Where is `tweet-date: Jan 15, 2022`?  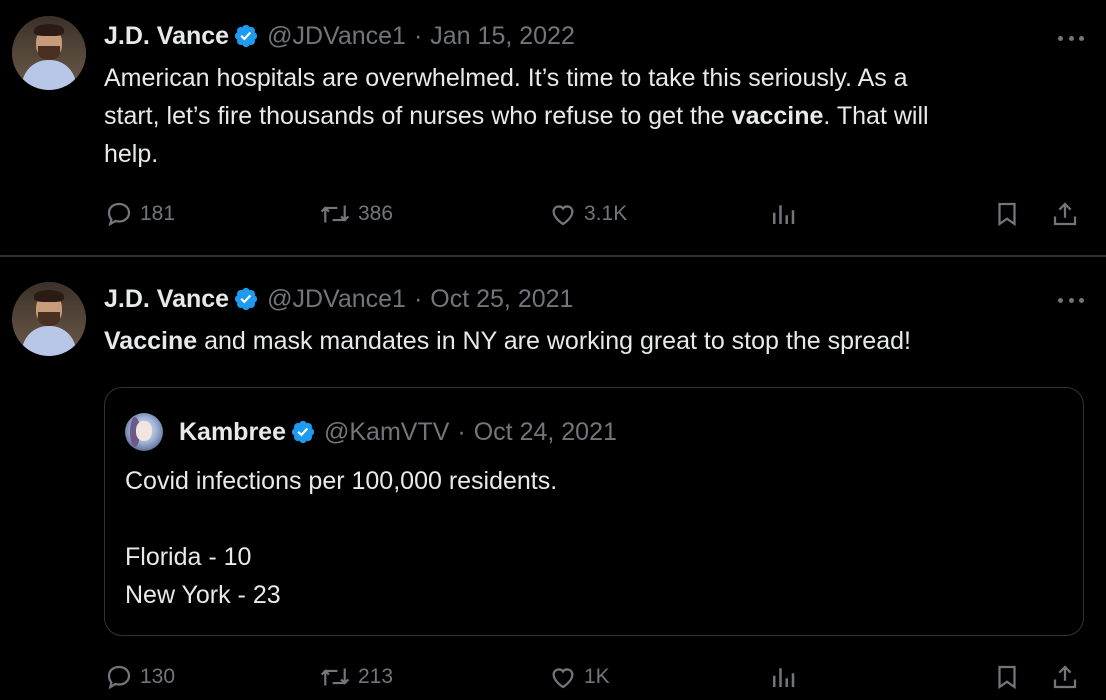 tweet-date: Jan 15, 2022 is located at coordinates (502, 36).